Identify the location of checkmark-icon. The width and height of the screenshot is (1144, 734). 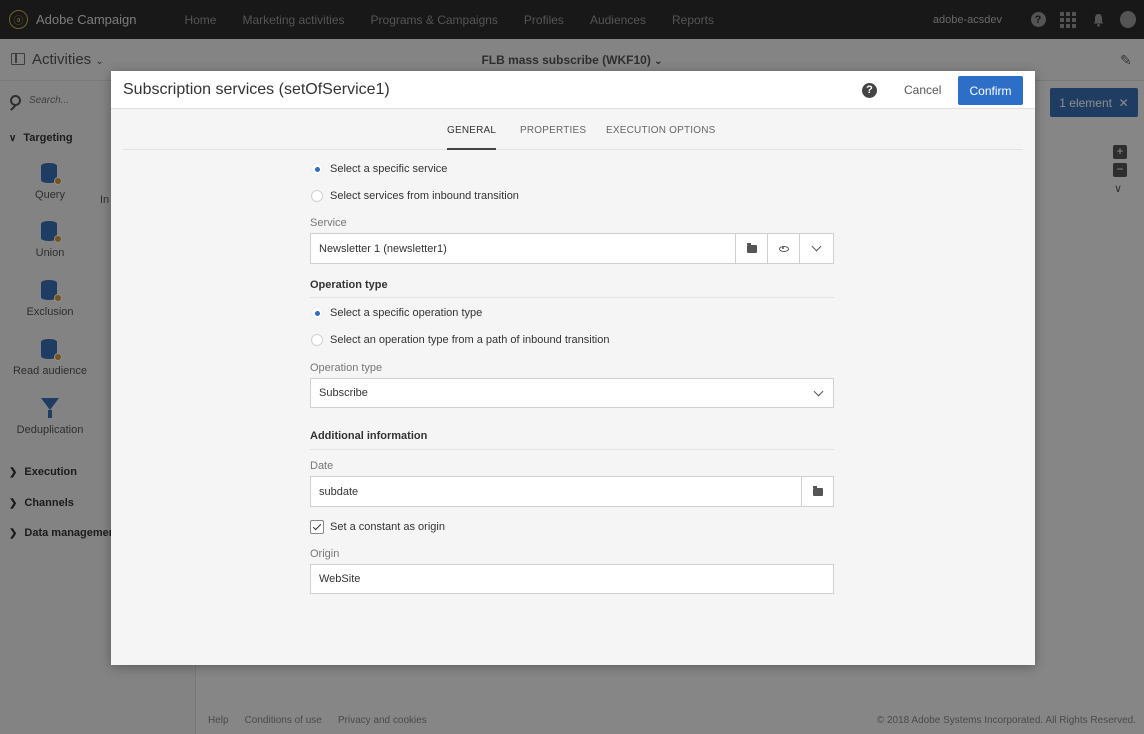
(317, 526).